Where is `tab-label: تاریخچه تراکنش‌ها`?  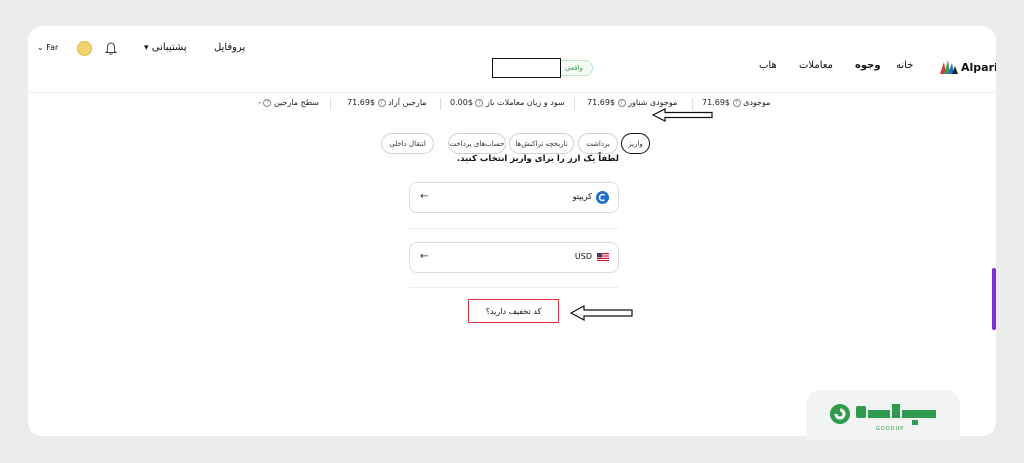 tab-label: تاریخچه تراکنش‌ها is located at coordinates (541, 143).